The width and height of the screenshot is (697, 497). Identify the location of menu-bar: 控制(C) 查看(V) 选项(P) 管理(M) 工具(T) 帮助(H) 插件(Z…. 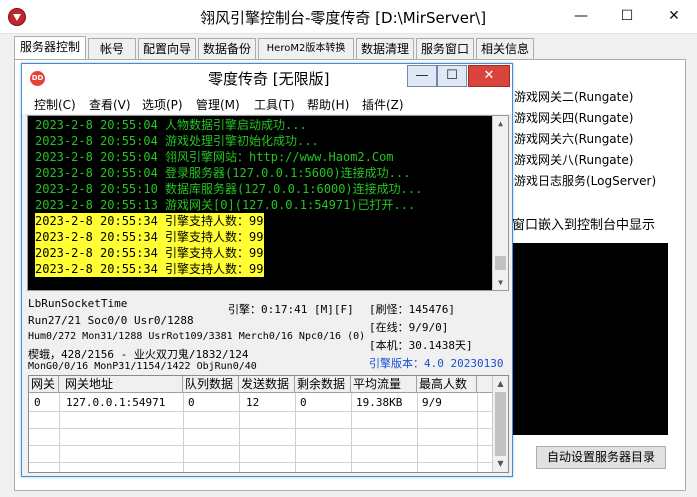
(267, 103).